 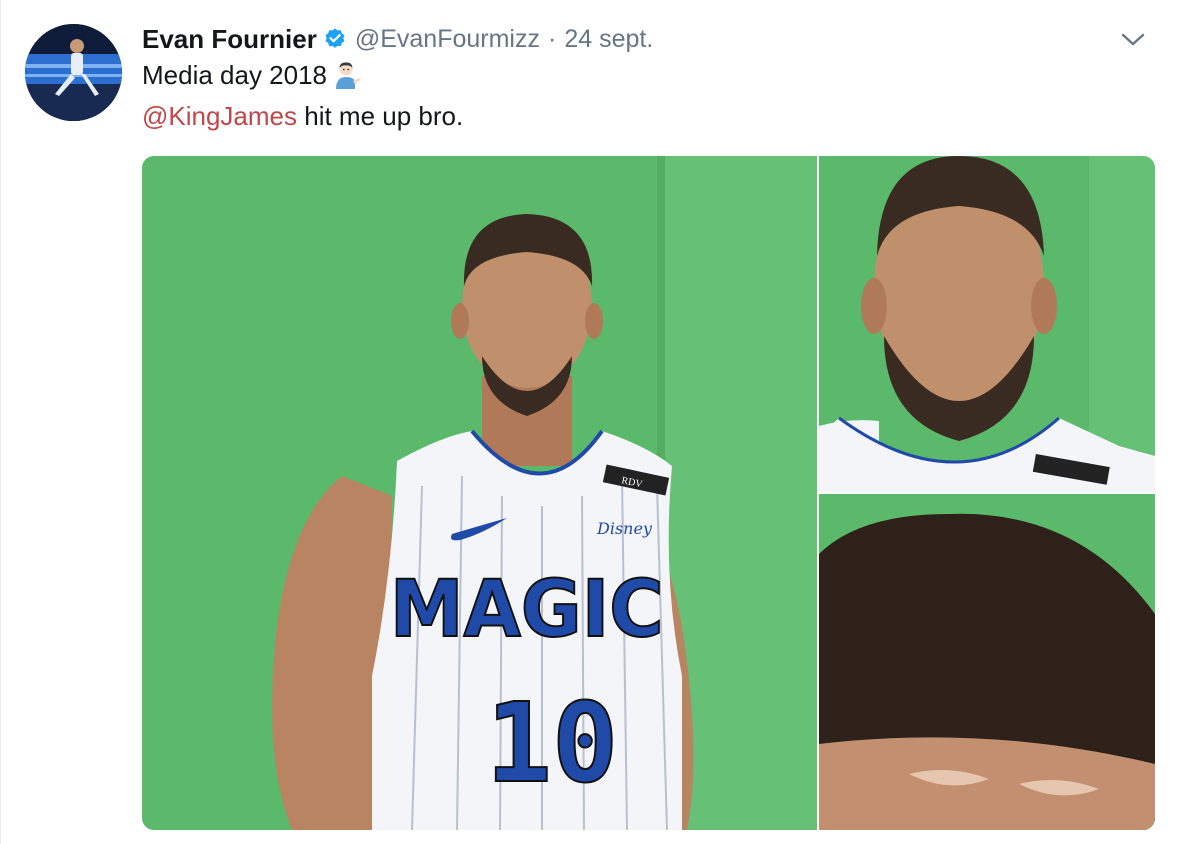 I want to click on tweet-text-line-2: @KingJames hit me up bro., so click(x=302, y=116).